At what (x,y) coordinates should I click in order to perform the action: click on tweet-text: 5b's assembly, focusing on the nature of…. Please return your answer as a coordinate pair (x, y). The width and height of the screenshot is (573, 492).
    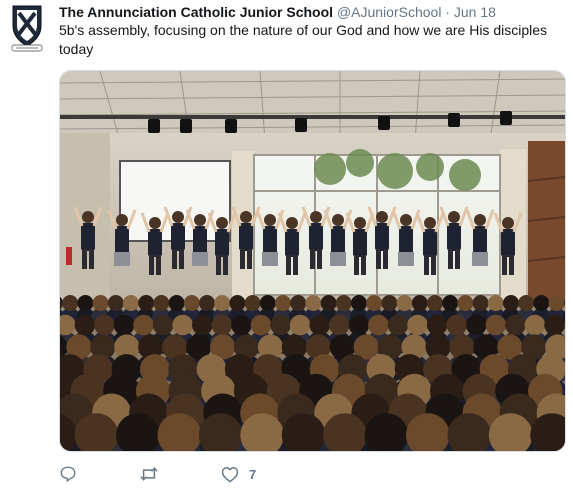
    Looking at the image, I should click on (303, 39).